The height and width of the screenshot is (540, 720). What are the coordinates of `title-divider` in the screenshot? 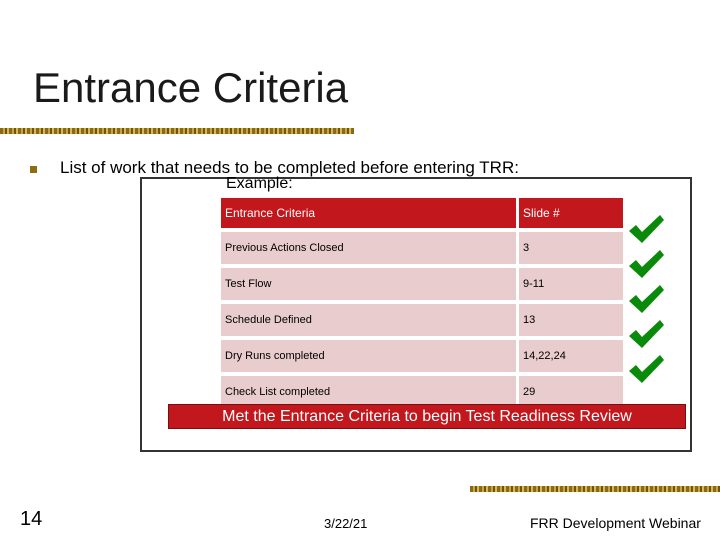 It's located at (177, 131).